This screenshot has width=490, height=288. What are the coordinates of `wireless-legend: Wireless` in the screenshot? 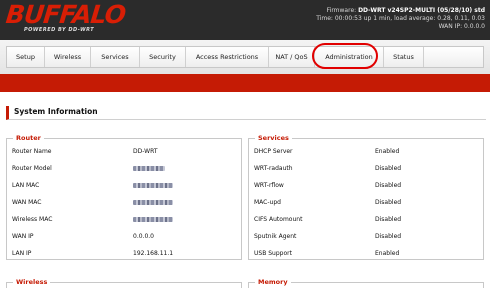 It's located at (32, 282).